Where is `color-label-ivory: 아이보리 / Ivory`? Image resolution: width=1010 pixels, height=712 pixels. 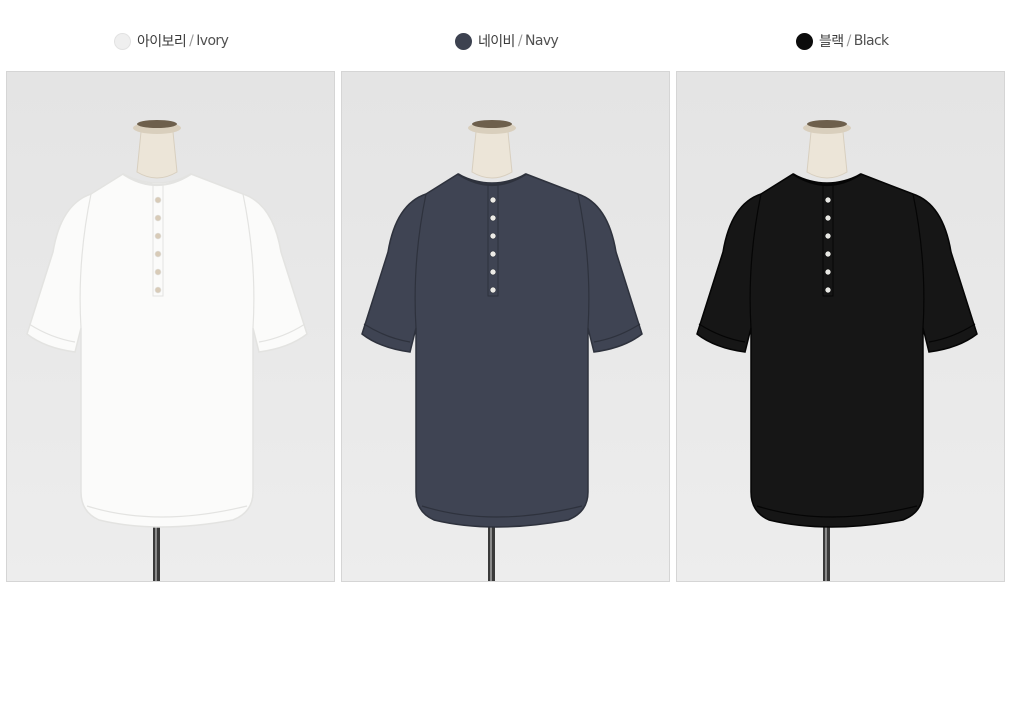
color-label-ivory: 아이보리 / Ivory is located at coordinates (171, 41).